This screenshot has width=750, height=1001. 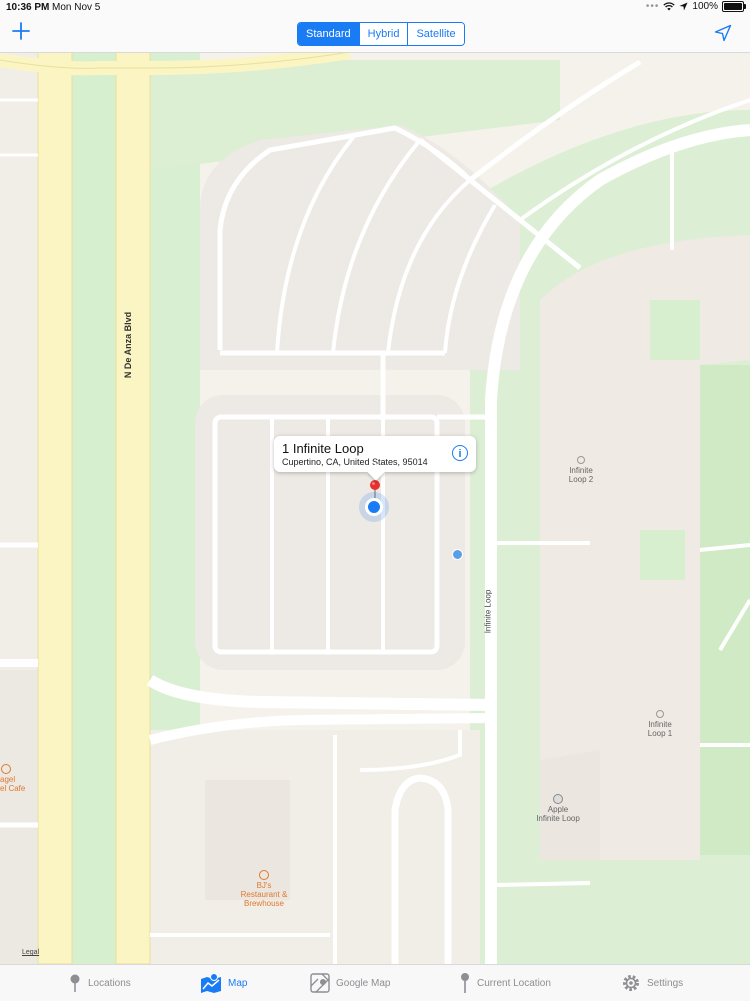 What do you see at coordinates (457, 554) in the screenshot?
I see `transit-marker-icon` at bounding box center [457, 554].